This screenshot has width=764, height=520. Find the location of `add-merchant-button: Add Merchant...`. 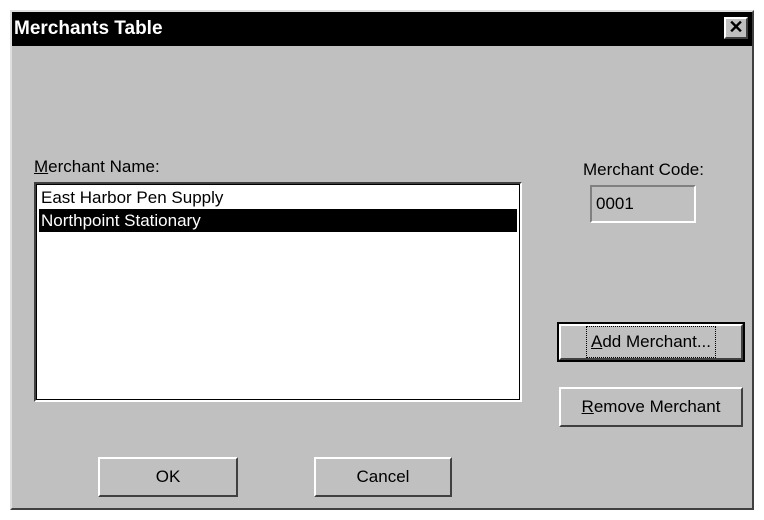

add-merchant-button: Add Merchant... is located at coordinates (651, 342).